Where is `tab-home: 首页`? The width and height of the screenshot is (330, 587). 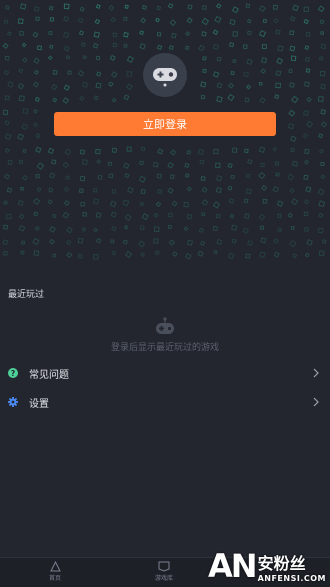
tab-home: 首页 is located at coordinates (55, 571).